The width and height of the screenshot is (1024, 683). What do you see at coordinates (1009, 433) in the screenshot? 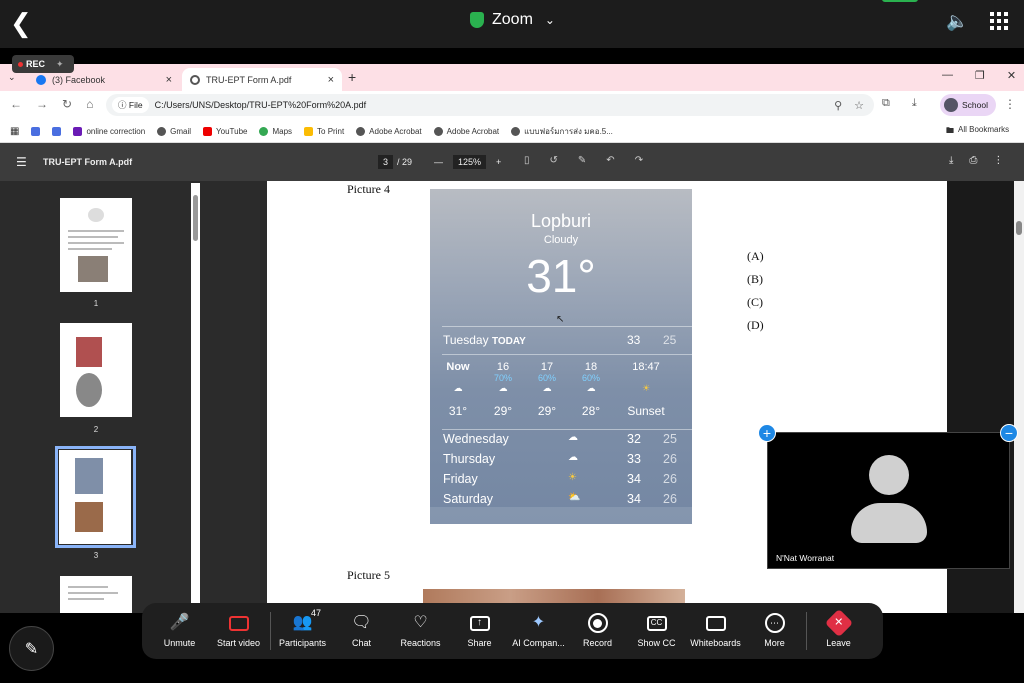
I see `minimize-video-icon: −` at bounding box center [1009, 433].